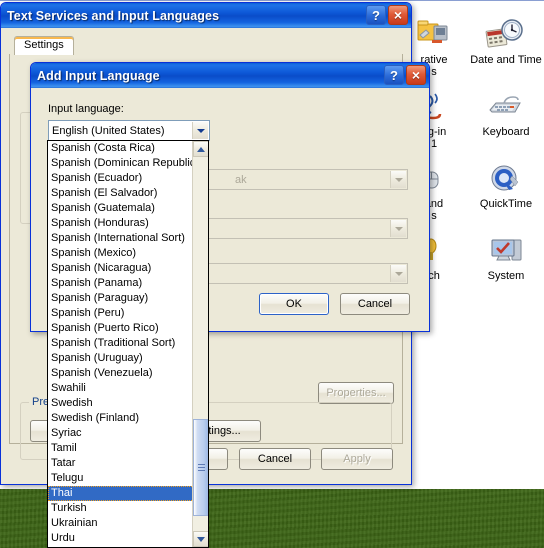 Image resolution: width=544 pixels, height=548 pixels. Describe the element at coordinates (506, 251) in the screenshot. I see `system-icon` at that location.